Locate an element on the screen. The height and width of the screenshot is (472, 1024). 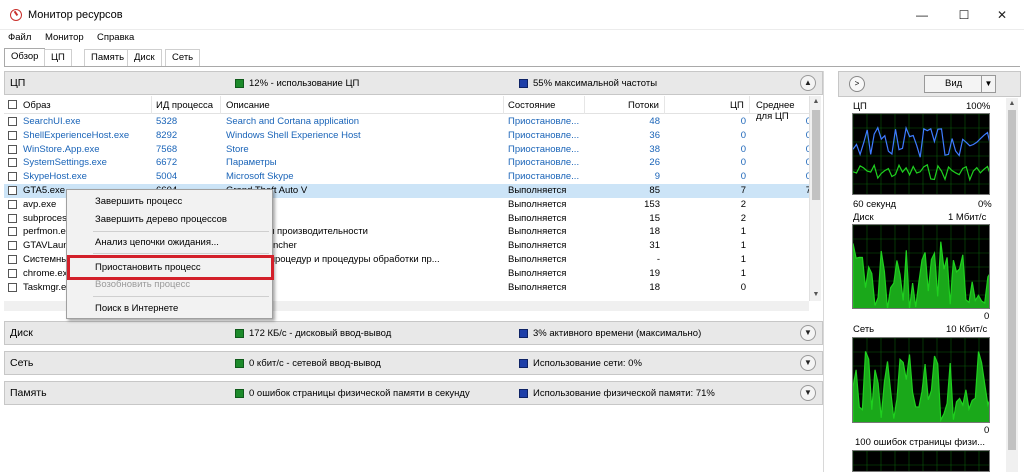
column-cpu: ЦП is located at coordinates (737, 105).